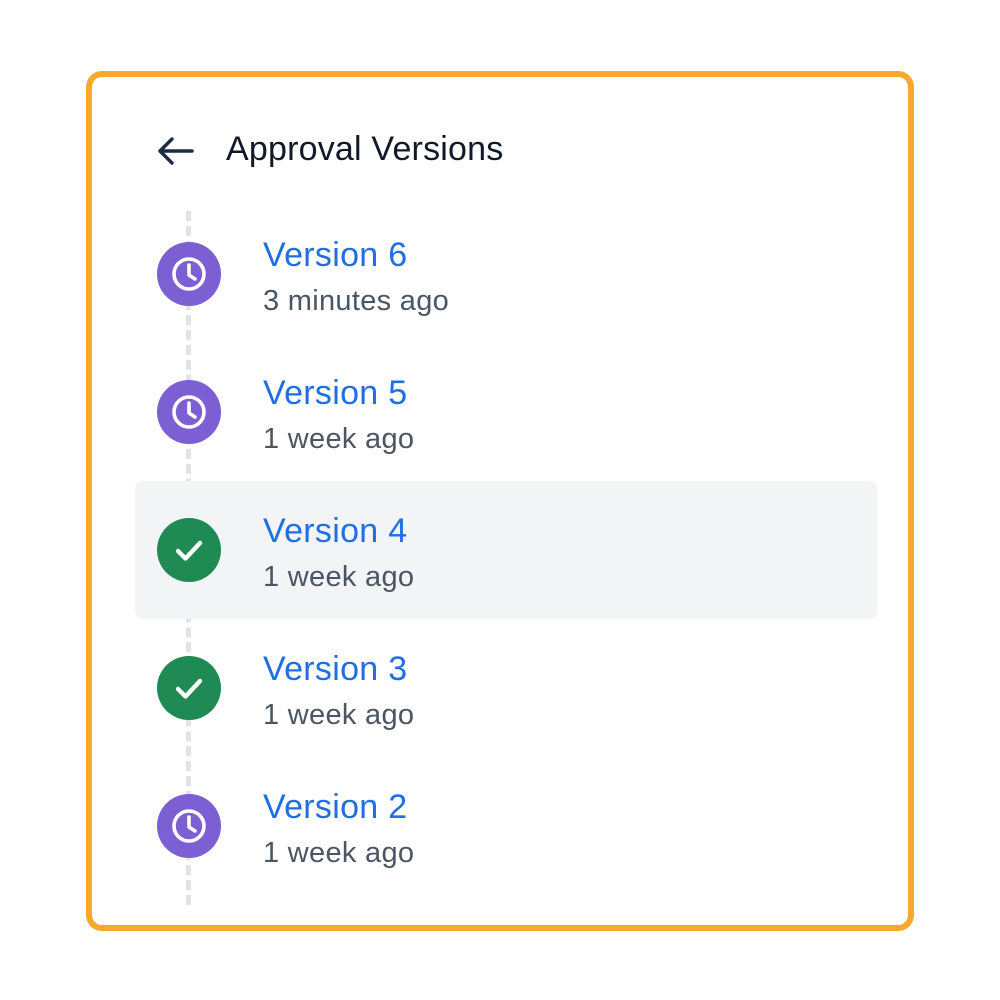 The image size is (1000, 1000). I want to click on page-title: Approval Versions, so click(365, 149).